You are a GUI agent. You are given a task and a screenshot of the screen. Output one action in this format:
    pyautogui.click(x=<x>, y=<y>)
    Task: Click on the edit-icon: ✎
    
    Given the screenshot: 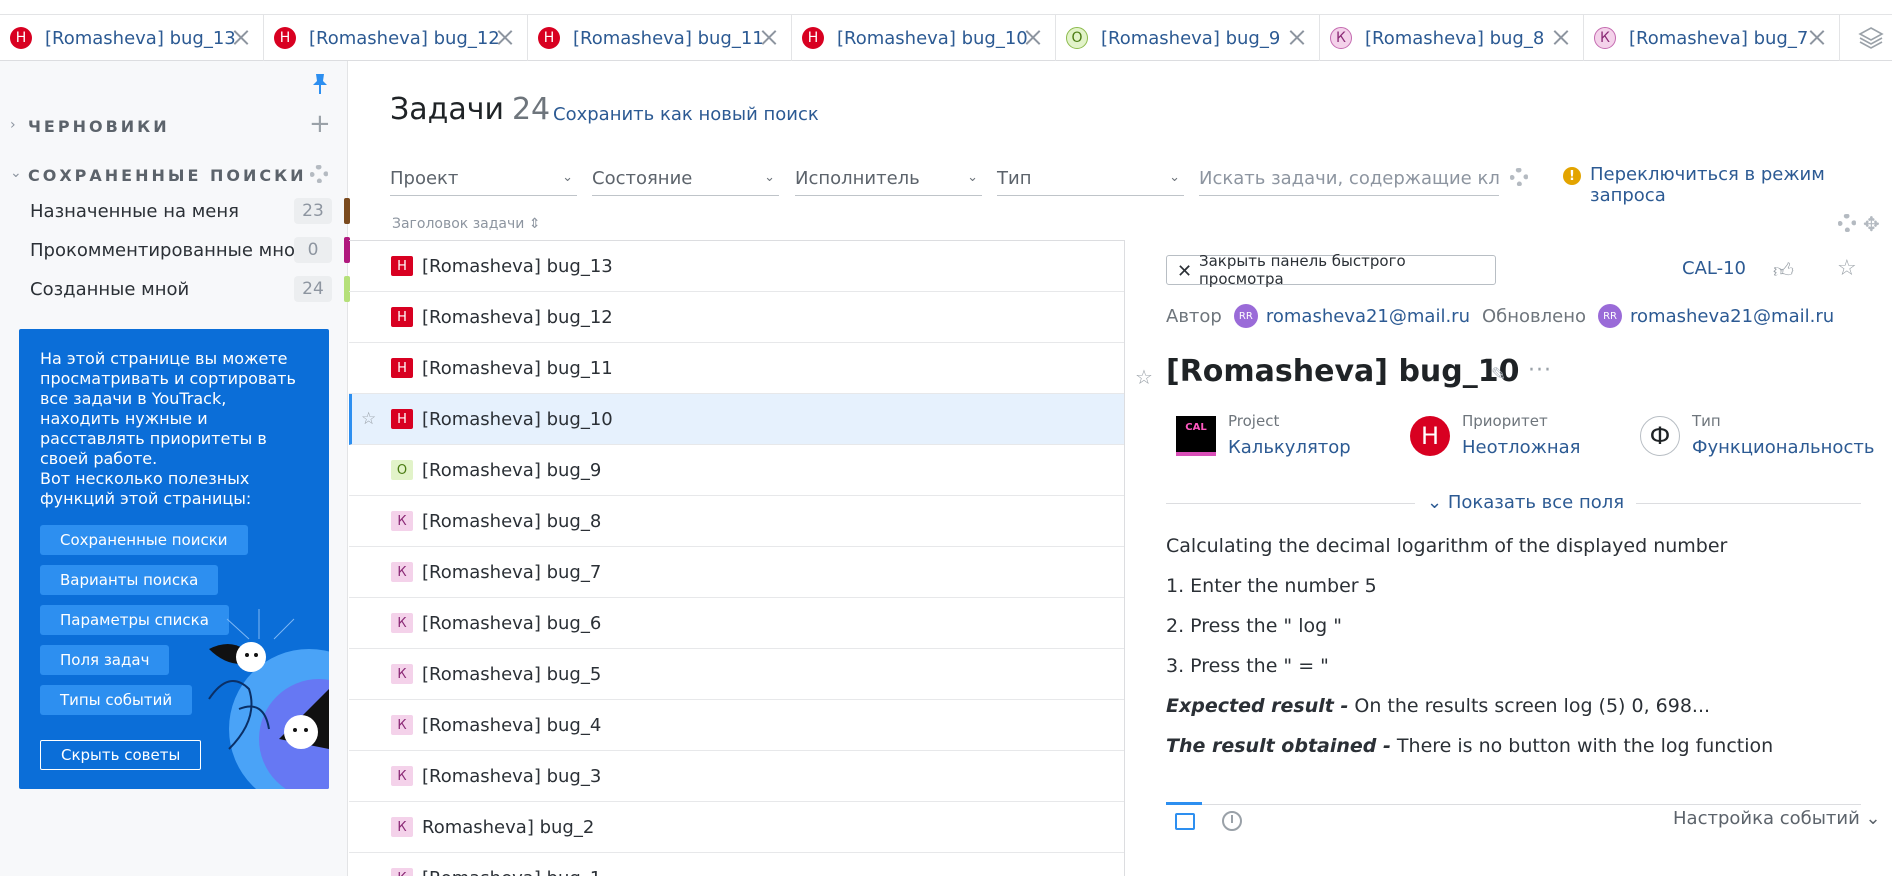 What is the action you would take?
    pyautogui.click(x=1498, y=374)
    